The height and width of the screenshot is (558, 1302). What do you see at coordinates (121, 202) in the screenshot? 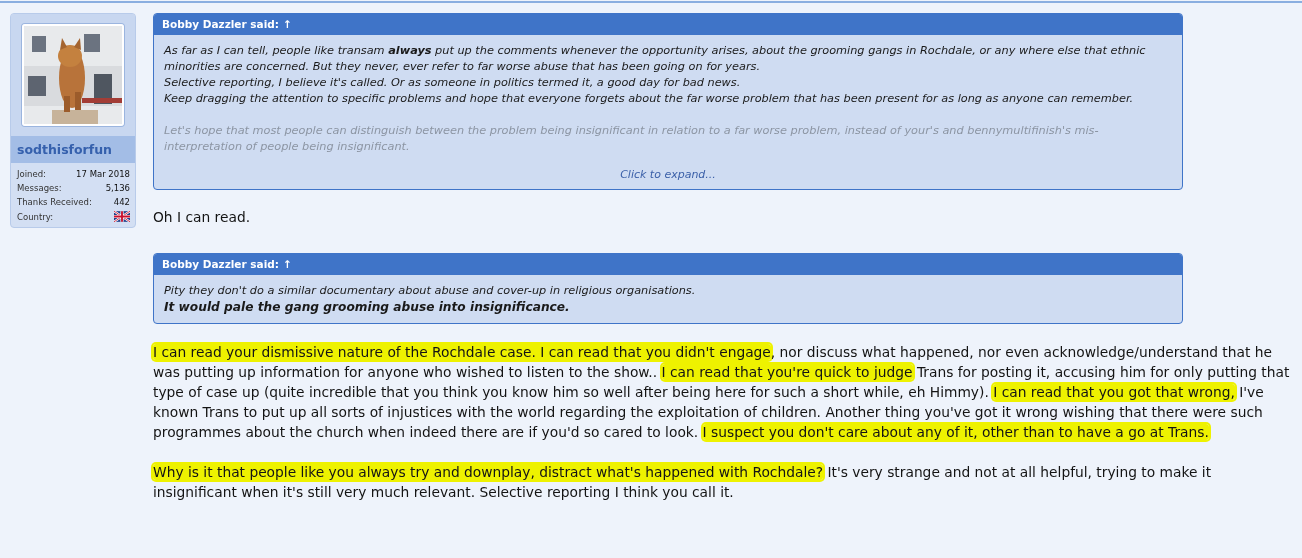
I see `stat-value: 442` at bounding box center [121, 202].